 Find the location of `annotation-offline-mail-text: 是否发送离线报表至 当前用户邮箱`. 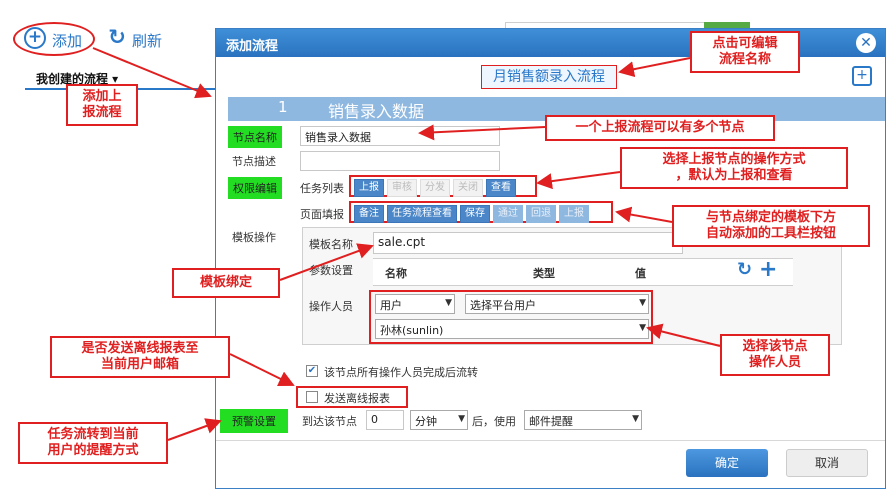

annotation-offline-mail-text: 是否发送离线报表至 当前用户邮箱 is located at coordinates (140, 356).